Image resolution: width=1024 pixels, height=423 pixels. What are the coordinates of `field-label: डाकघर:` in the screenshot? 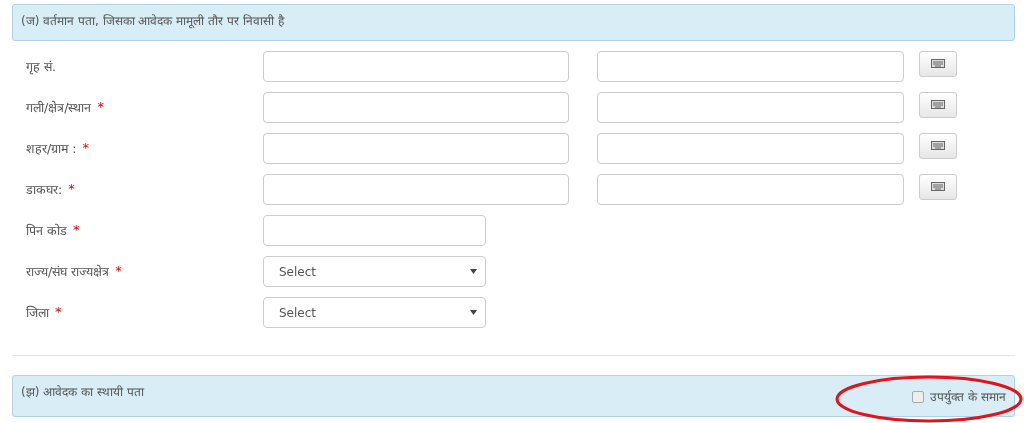 It's located at (44, 189).